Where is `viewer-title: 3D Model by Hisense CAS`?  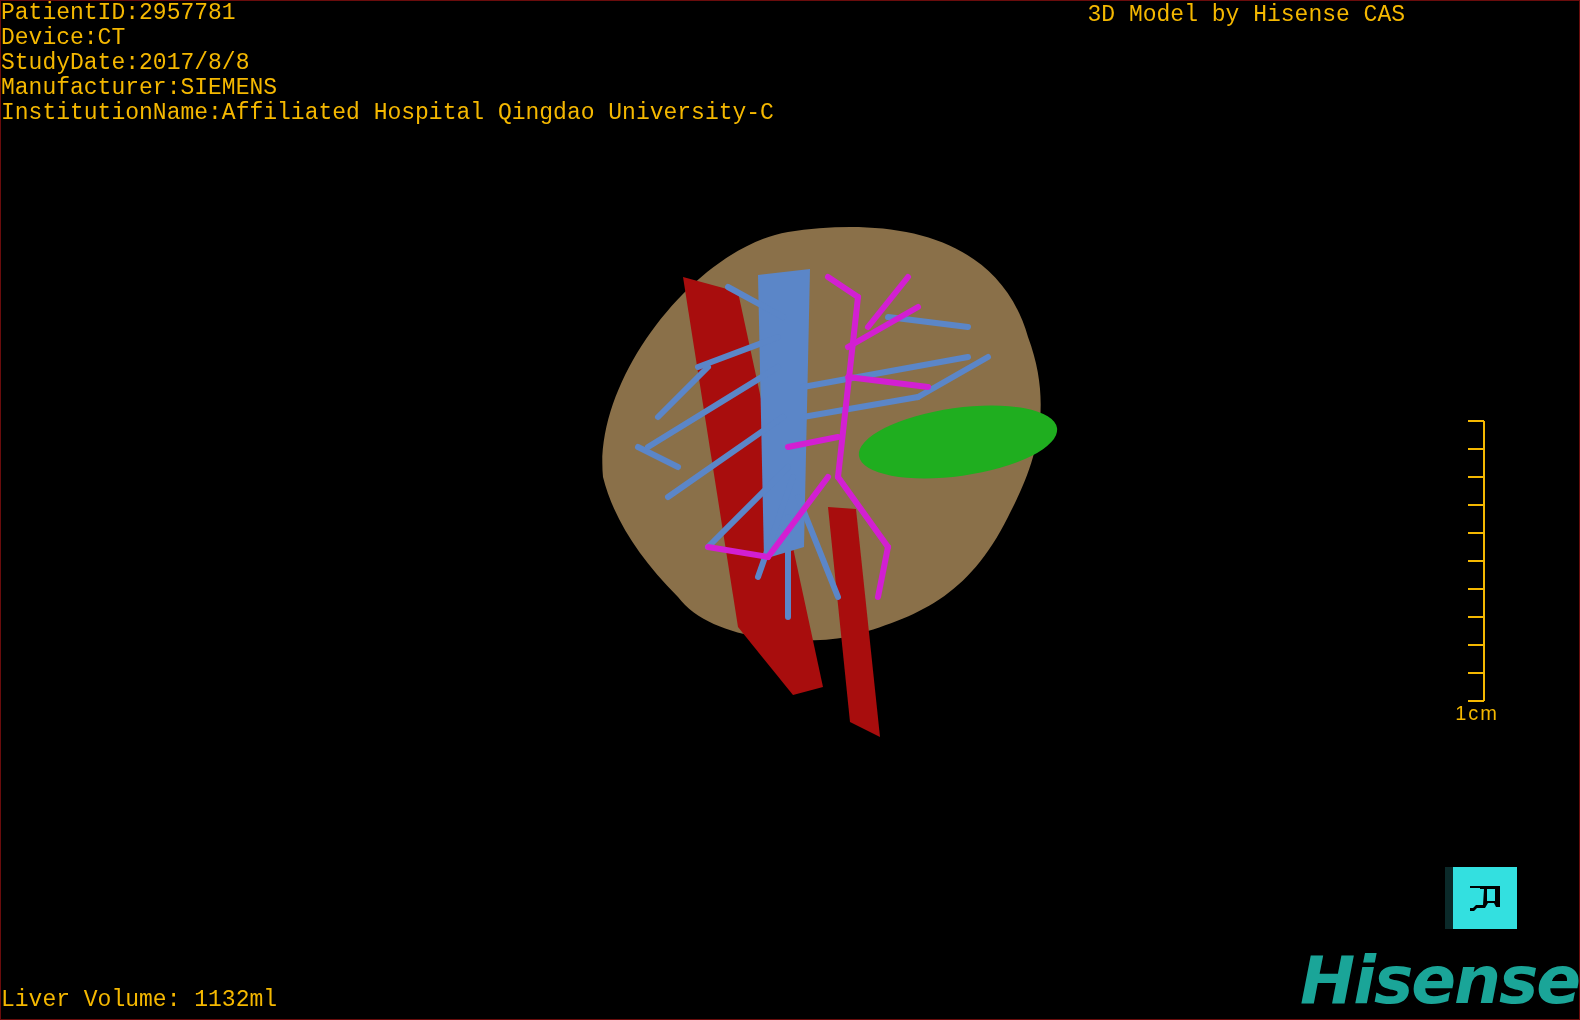 viewer-title: 3D Model by Hisense CAS is located at coordinates (1246, 15).